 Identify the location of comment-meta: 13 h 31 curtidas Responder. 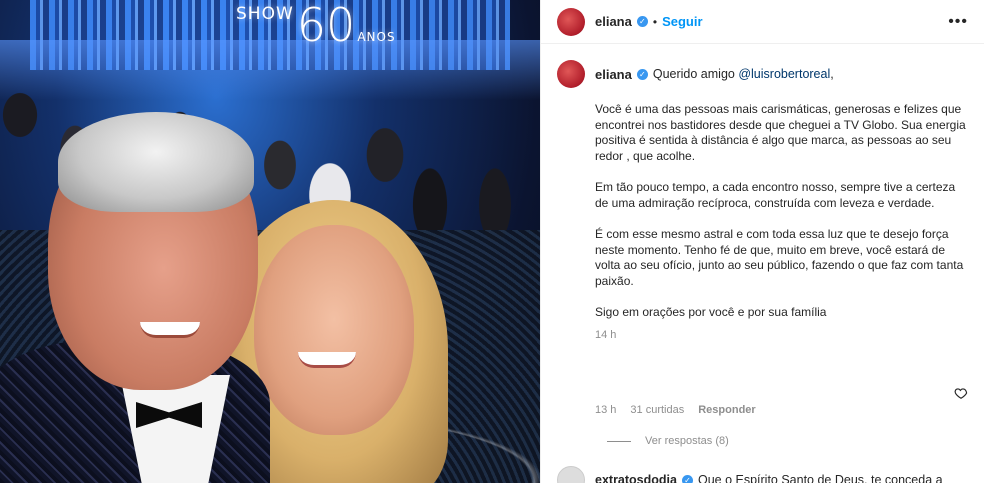
(675, 410).